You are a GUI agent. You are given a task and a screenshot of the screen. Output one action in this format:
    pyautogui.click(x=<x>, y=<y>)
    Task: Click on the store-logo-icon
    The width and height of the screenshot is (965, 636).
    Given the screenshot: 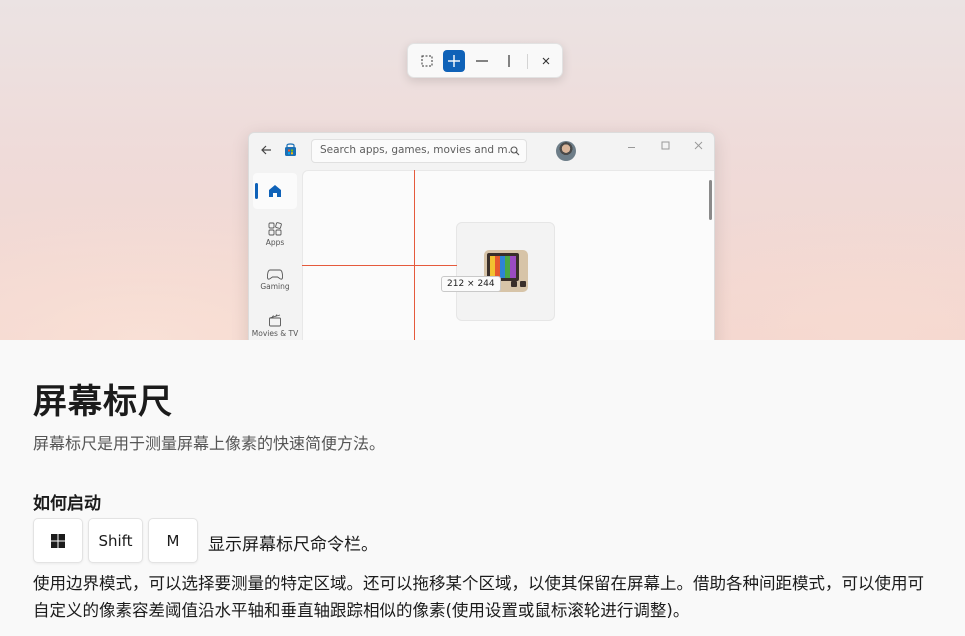 What is the action you would take?
    pyautogui.click(x=290, y=149)
    